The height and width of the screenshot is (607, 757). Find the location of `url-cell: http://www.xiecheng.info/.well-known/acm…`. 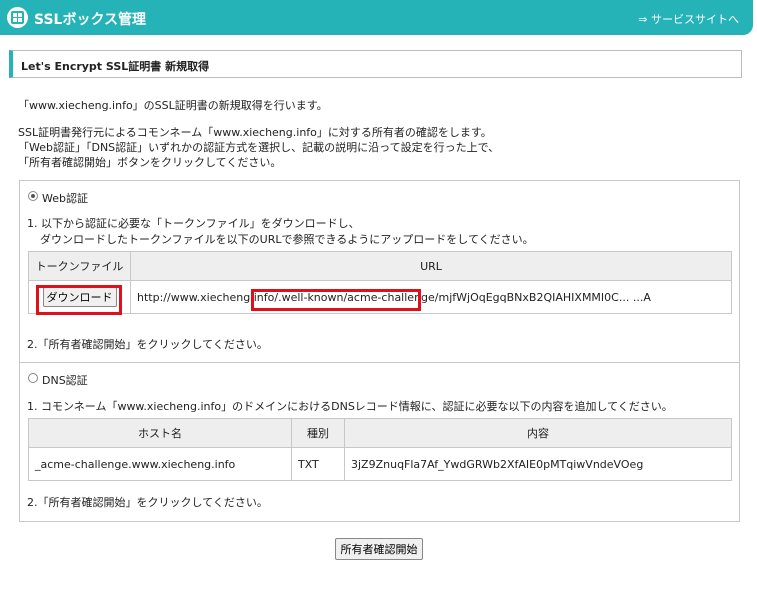

url-cell: http://www.xiecheng.info/.well-known/acm… is located at coordinates (431, 297).